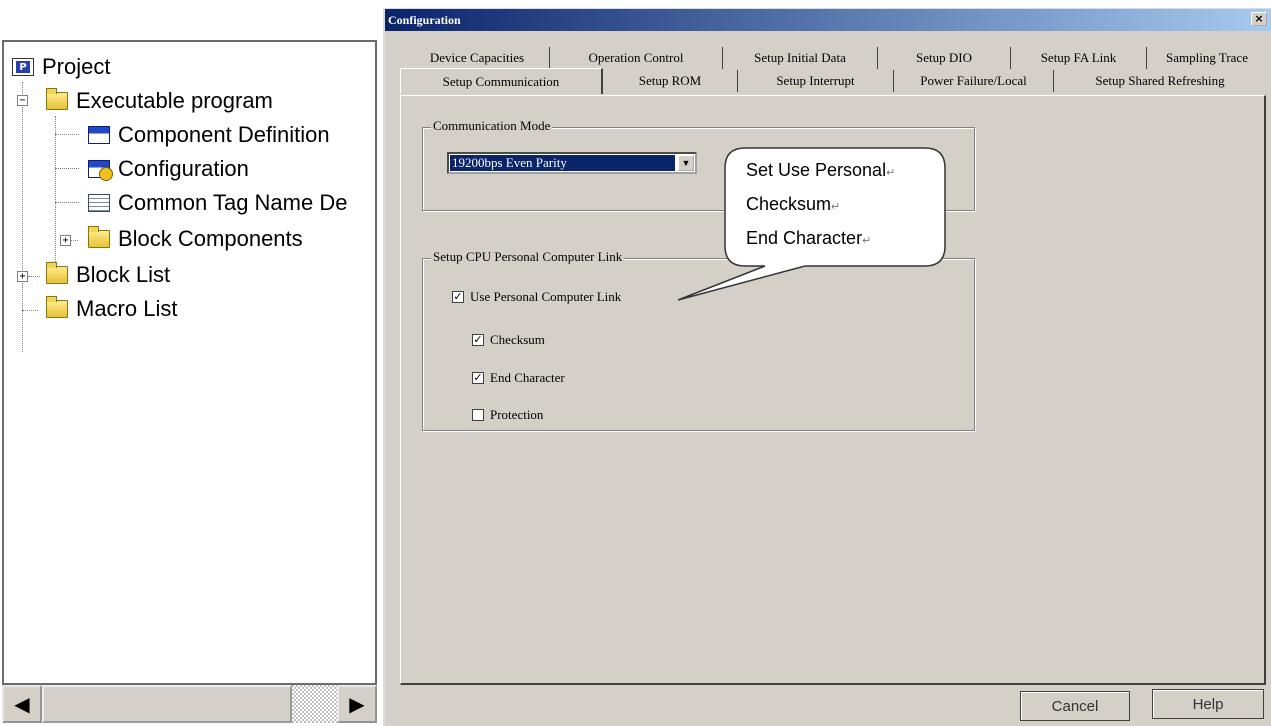  I want to click on scroll-left-button: ◀, so click(22, 704).